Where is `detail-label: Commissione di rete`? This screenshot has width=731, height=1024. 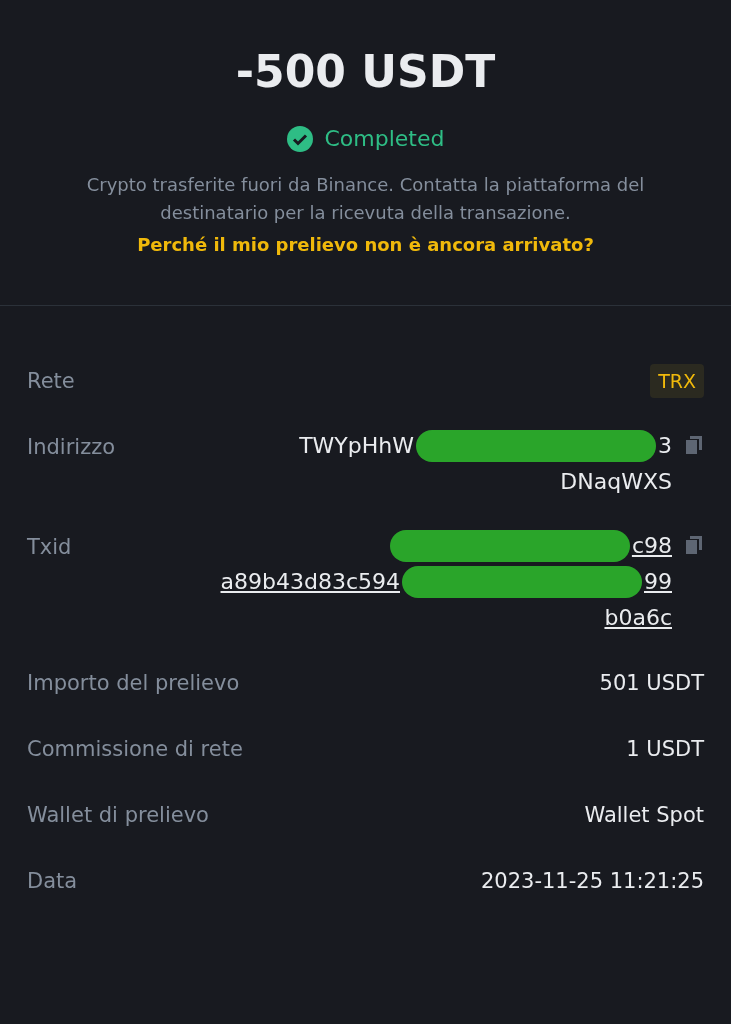 detail-label: Commissione di rete is located at coordinates (135, 749).